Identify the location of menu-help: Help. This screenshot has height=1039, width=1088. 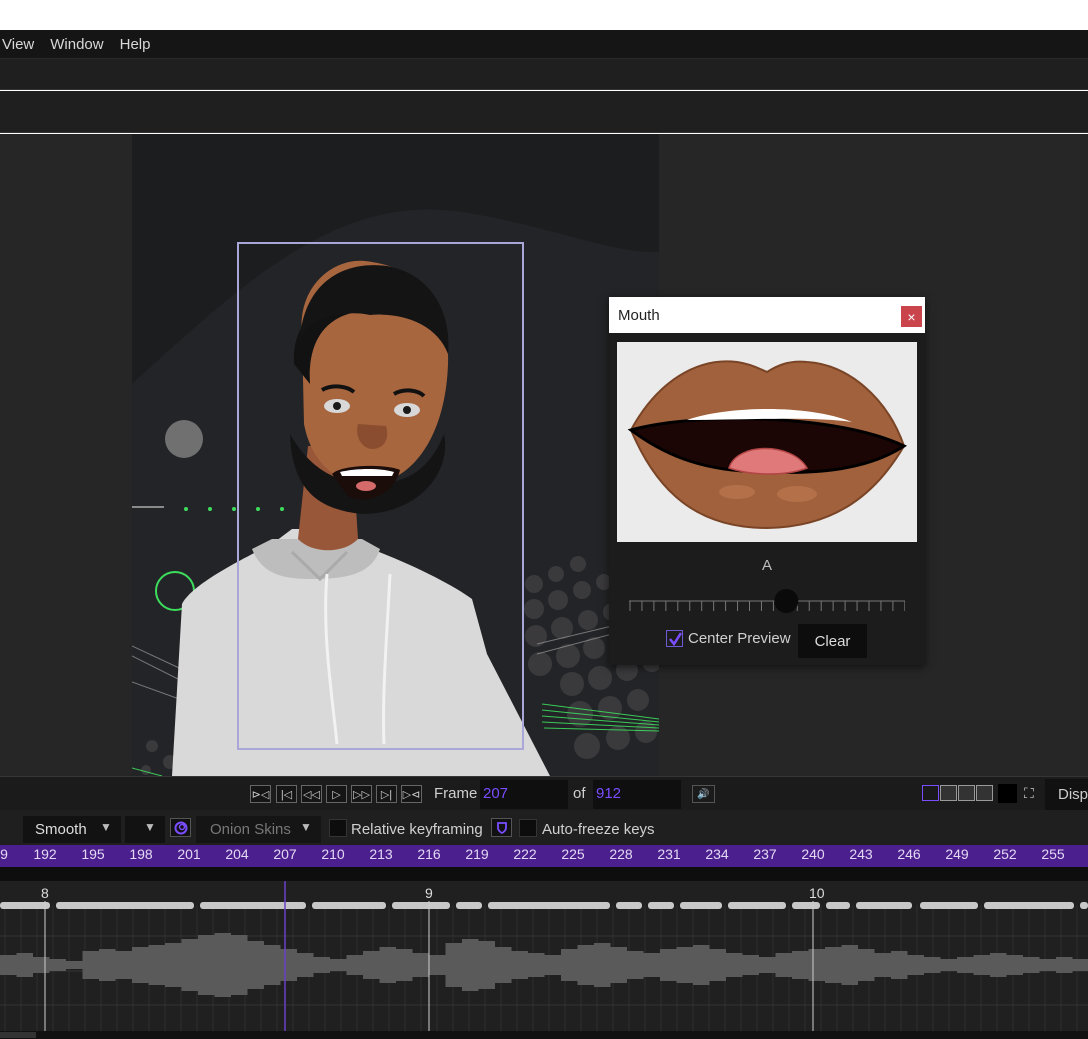
(135, 44).